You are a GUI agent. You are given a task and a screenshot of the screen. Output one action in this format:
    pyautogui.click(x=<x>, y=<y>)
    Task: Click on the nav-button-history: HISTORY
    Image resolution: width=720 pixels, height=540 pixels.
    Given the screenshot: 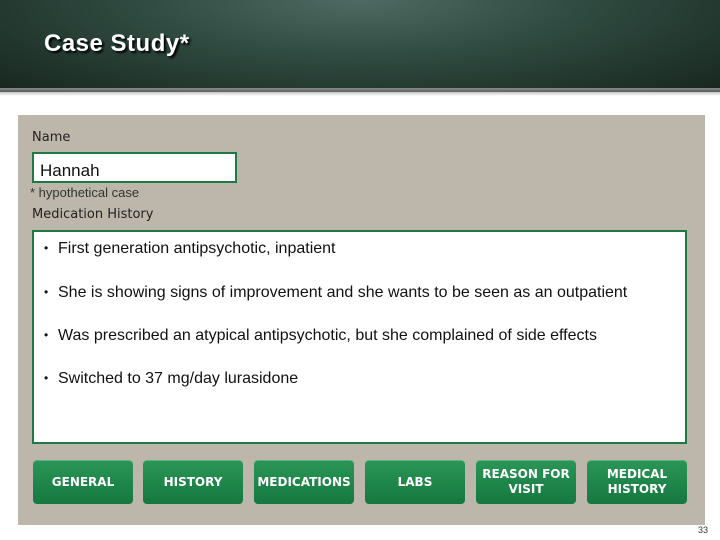 What is the action you would take?
    pyautogui.click(x=193, y=482)
    